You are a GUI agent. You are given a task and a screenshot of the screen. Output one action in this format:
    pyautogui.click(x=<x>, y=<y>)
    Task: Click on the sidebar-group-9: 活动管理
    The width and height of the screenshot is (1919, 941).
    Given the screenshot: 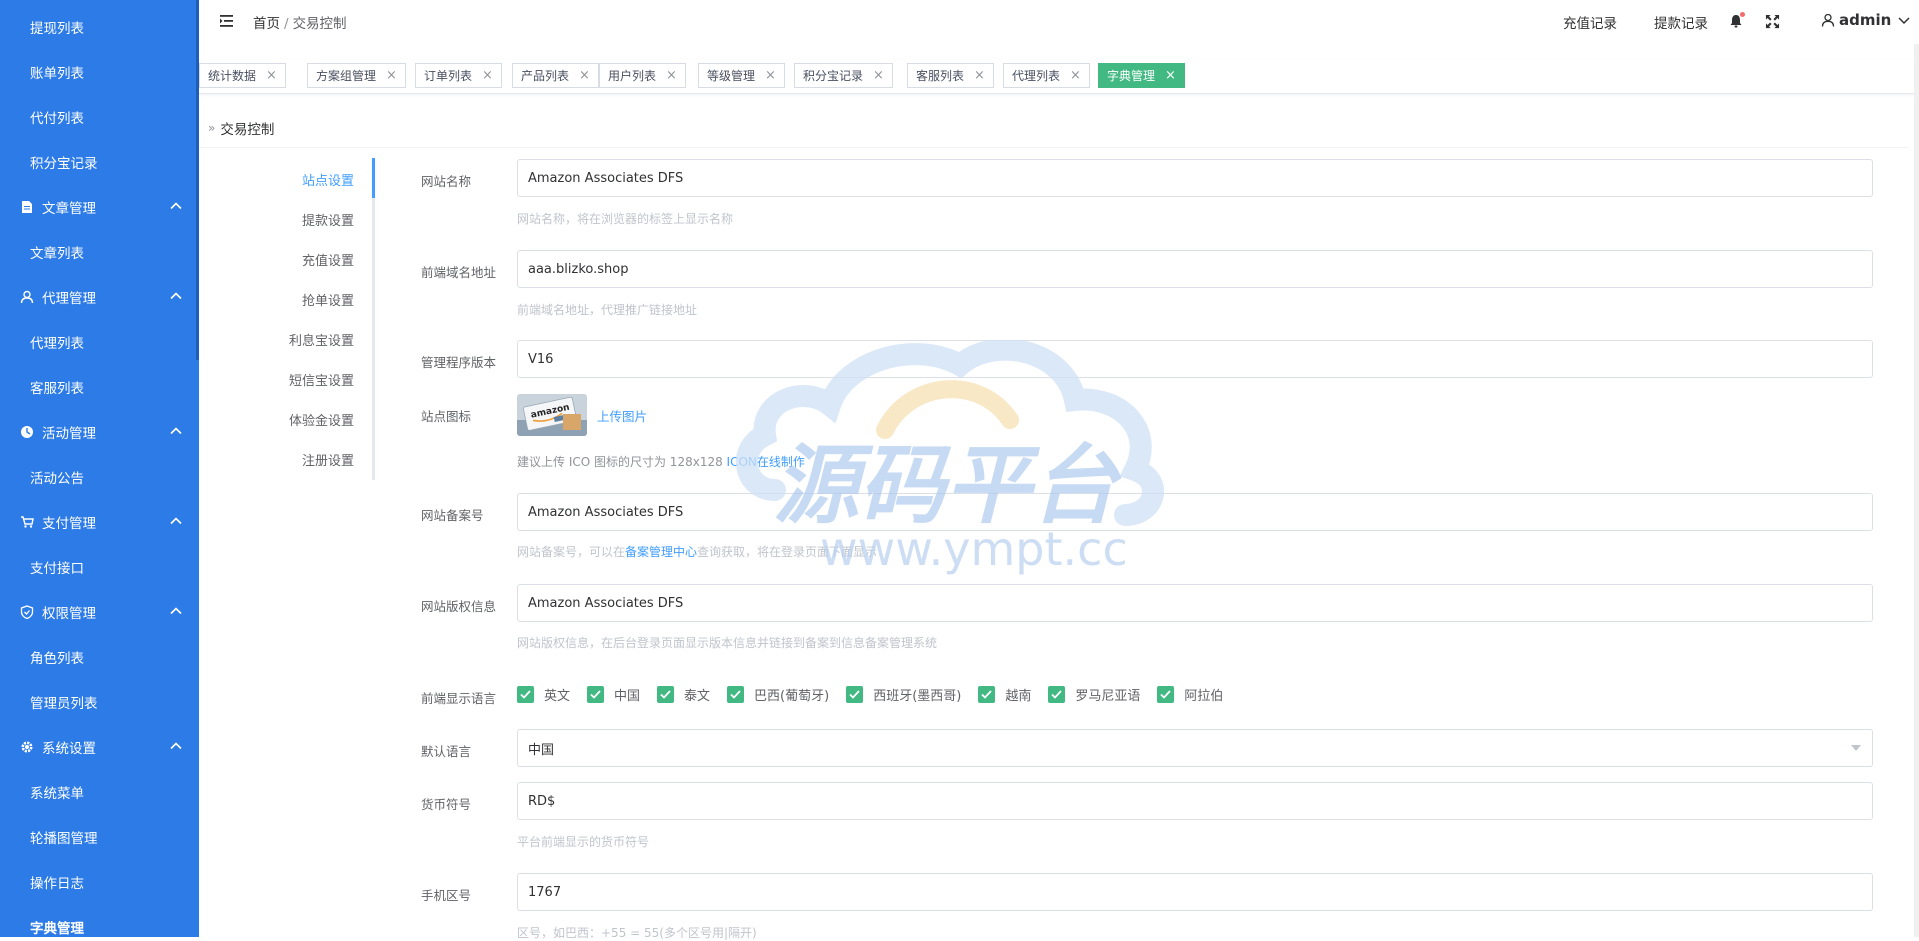 What is the action you would take?
    pyautogui.click(x=99, y=431)
    